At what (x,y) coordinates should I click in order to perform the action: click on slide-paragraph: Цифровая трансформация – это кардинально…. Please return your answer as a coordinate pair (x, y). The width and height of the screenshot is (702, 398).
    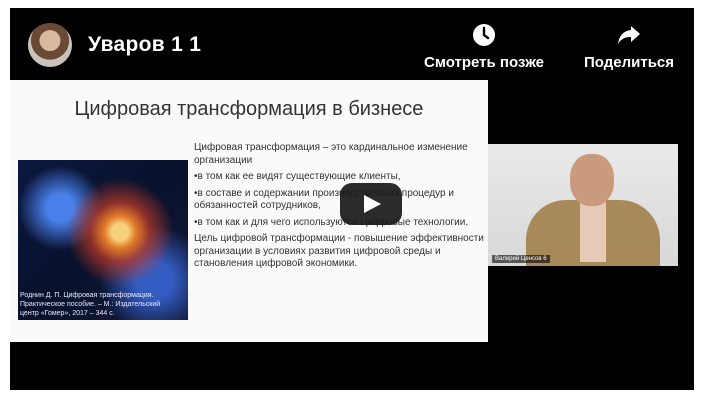
    Looking at the image, I should click on (331, 154).